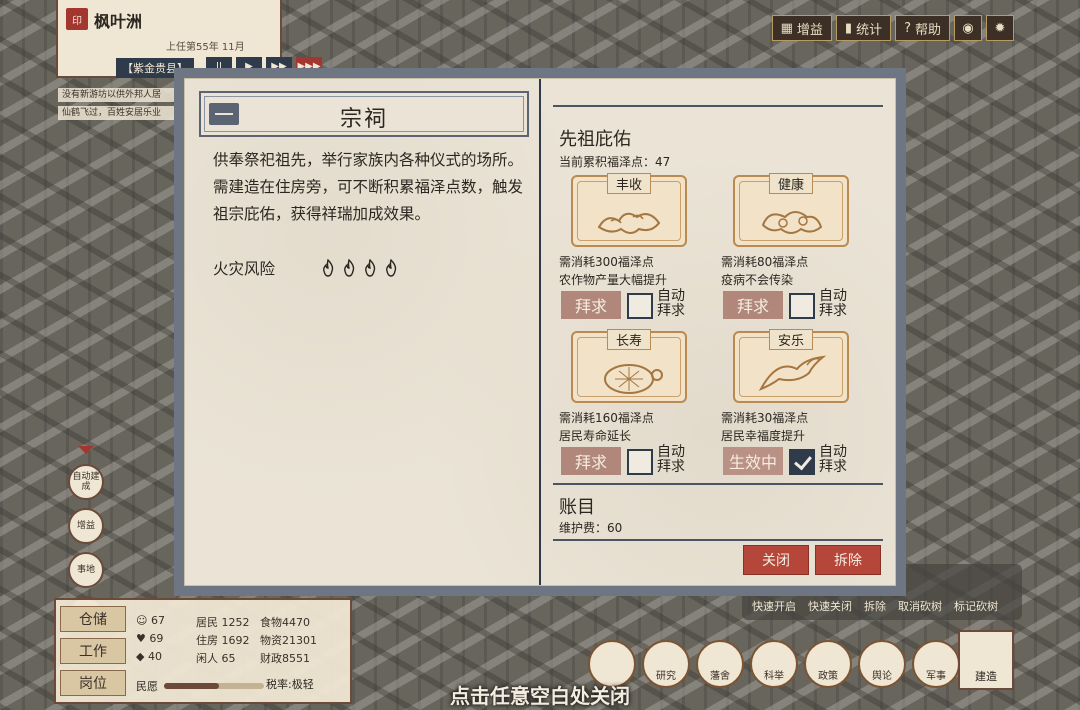 The image size is (1080, 710). I want to click on view-toggle-button: ◉, so click(968, 28).